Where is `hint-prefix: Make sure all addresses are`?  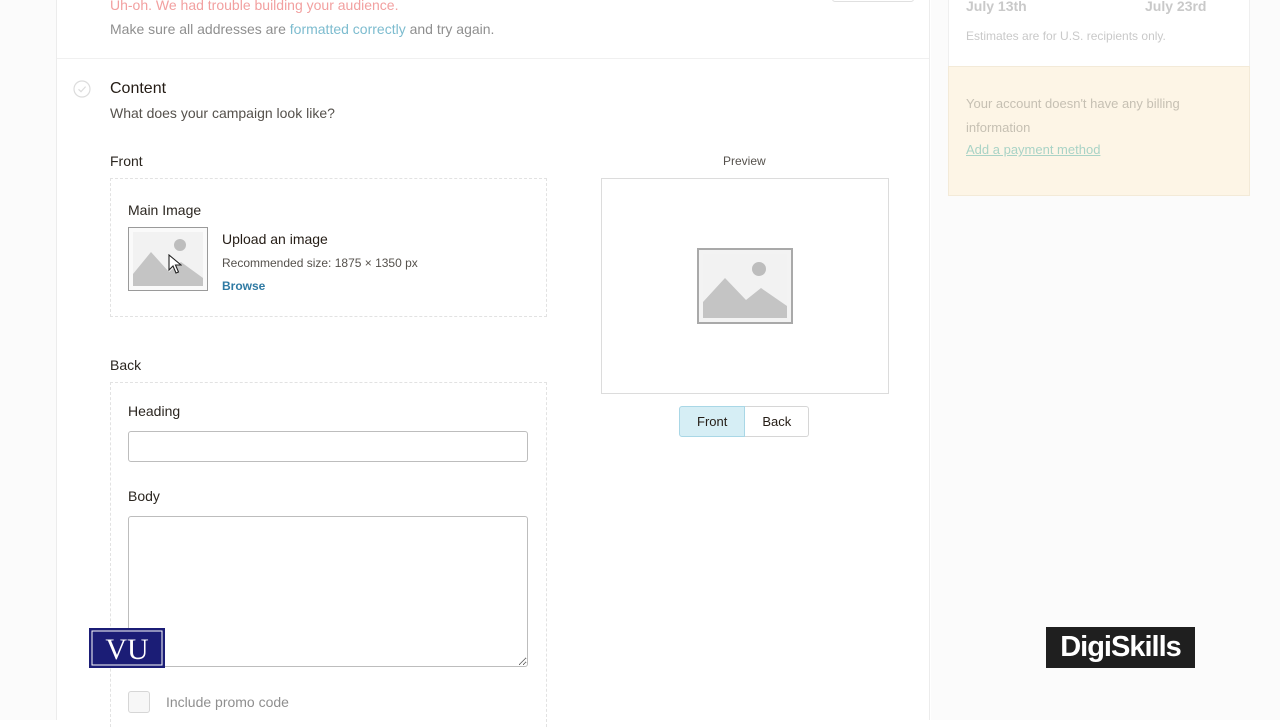 hint-prefix: Make sure all addresses are is located at coordinates (200, 29).